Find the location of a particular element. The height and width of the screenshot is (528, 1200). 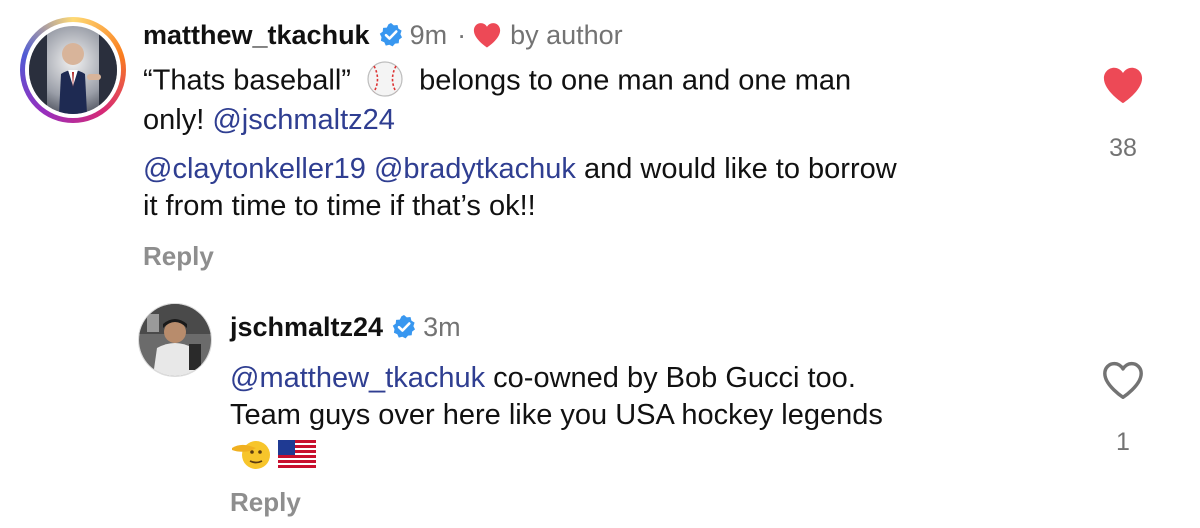

comment-time: 3m is located at coordinates (442, 326).